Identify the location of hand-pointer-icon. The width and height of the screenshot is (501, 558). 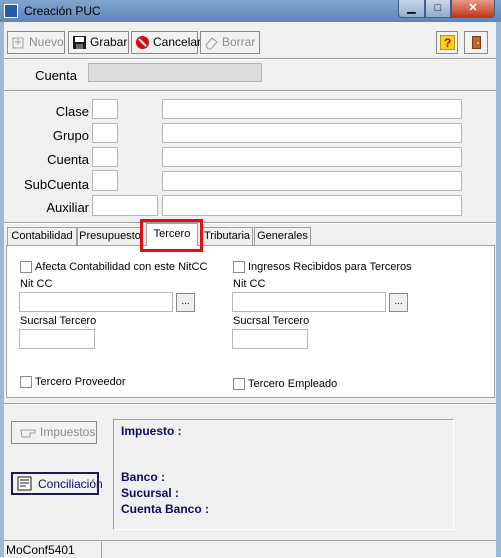
(28, 432).